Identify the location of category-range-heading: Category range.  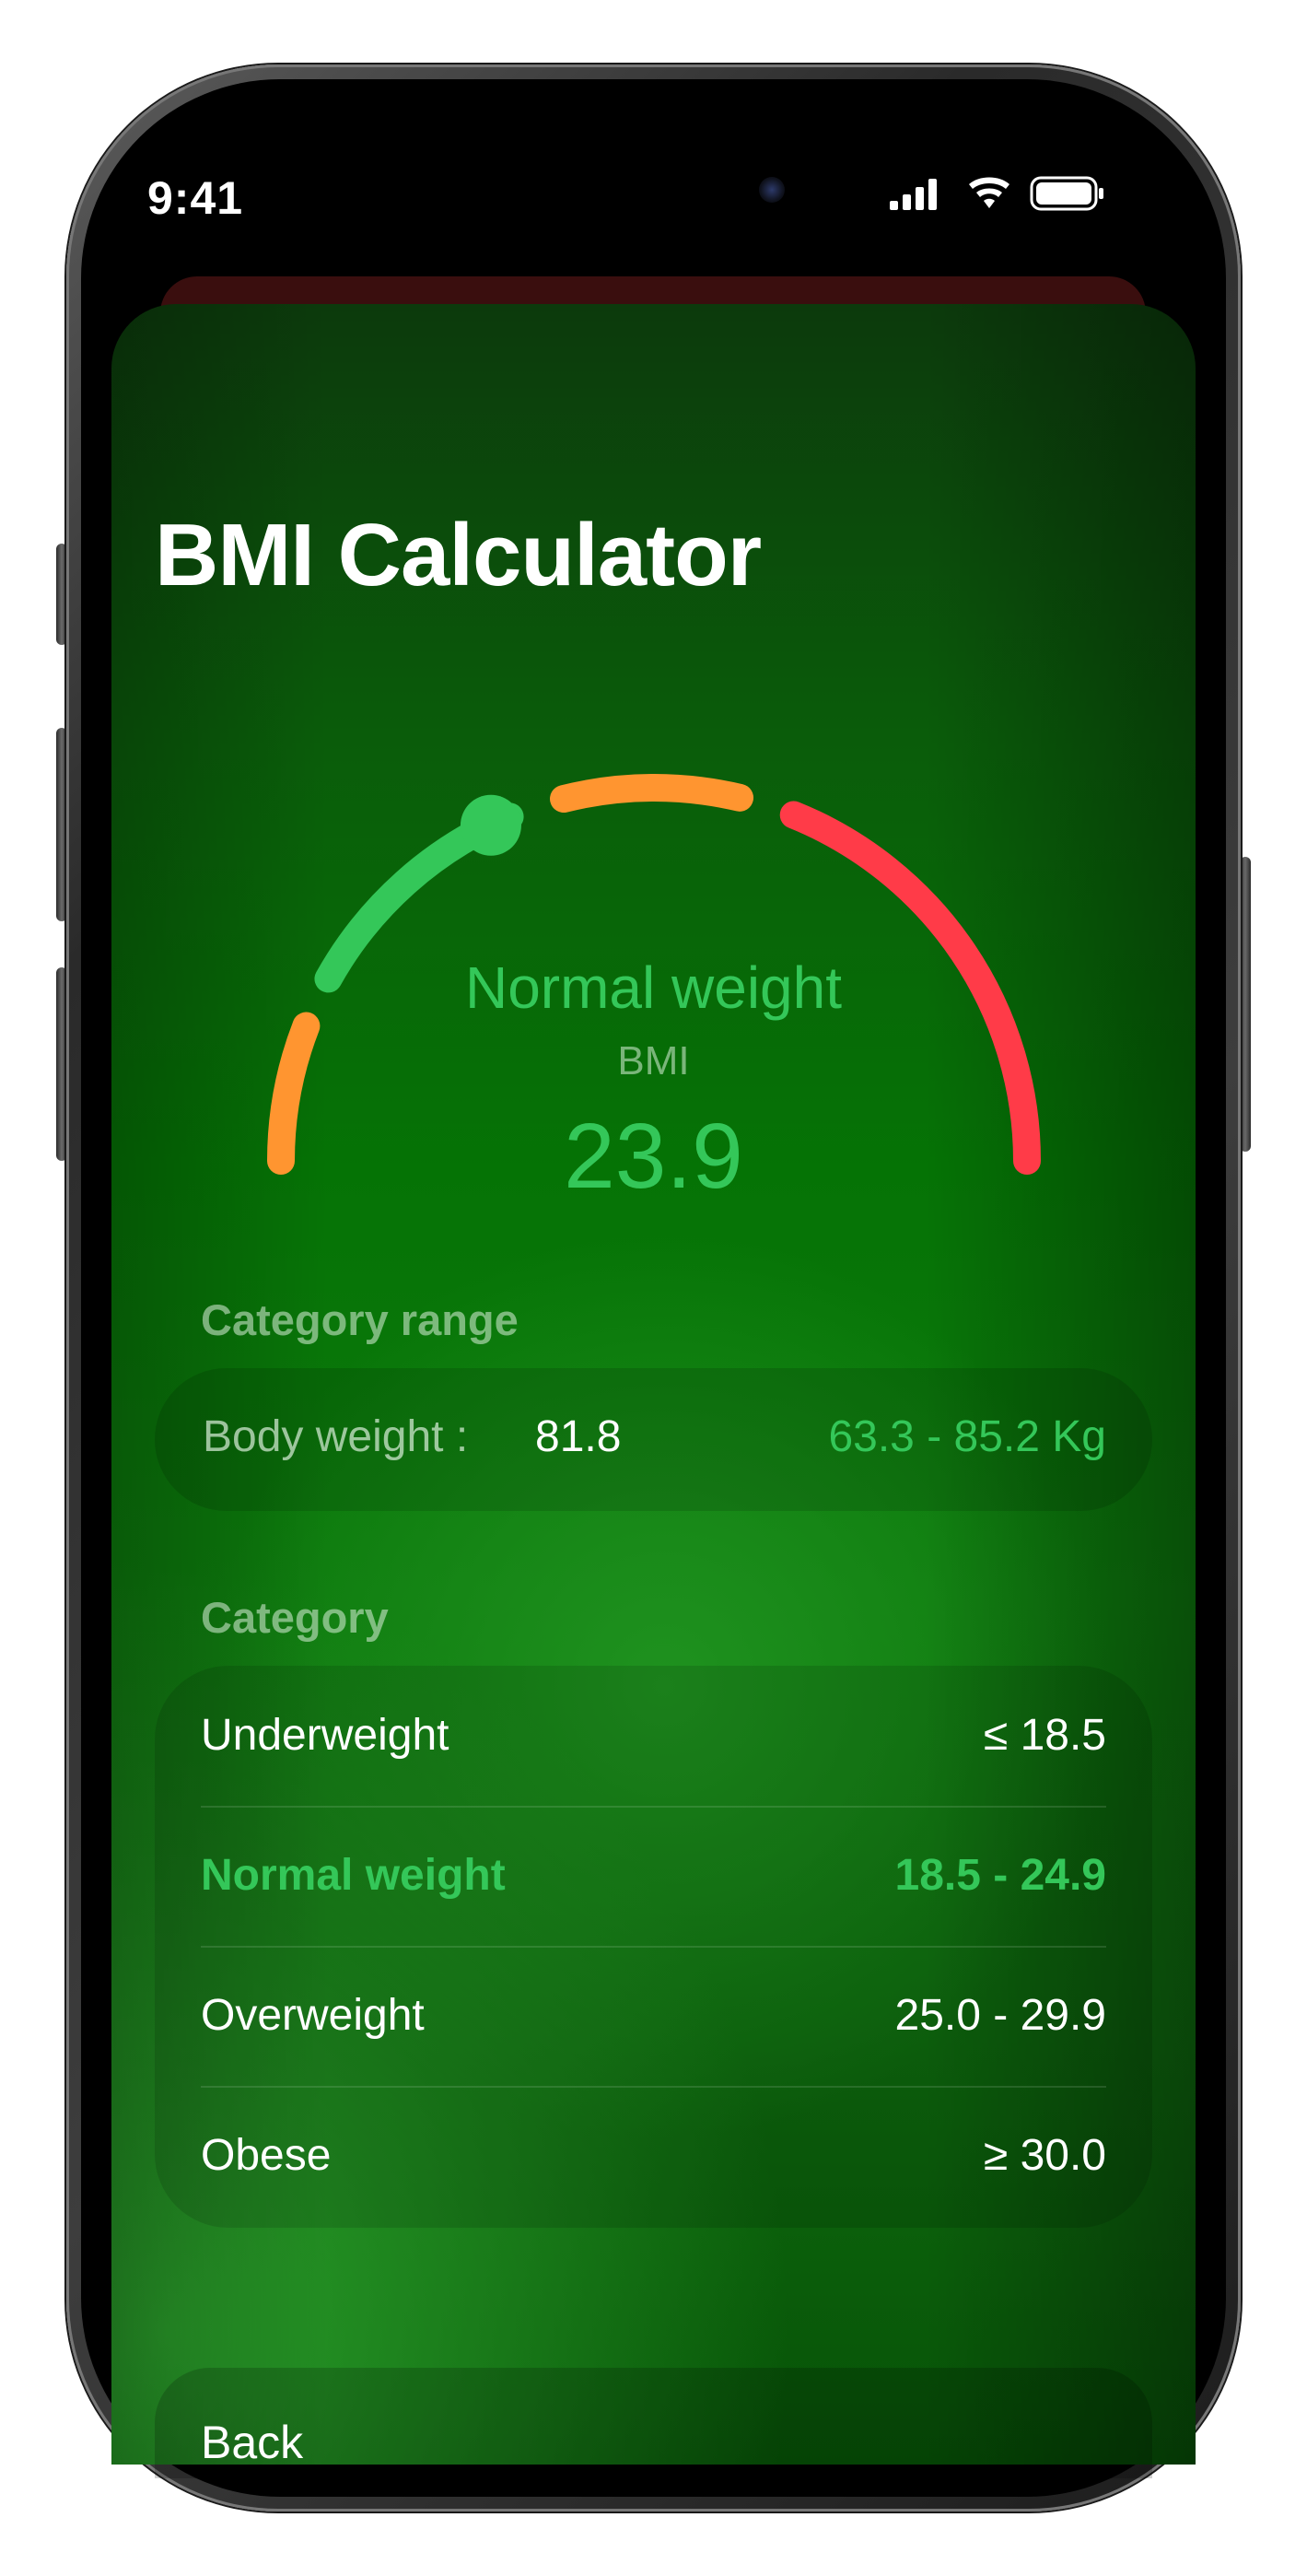
(360, 1319).